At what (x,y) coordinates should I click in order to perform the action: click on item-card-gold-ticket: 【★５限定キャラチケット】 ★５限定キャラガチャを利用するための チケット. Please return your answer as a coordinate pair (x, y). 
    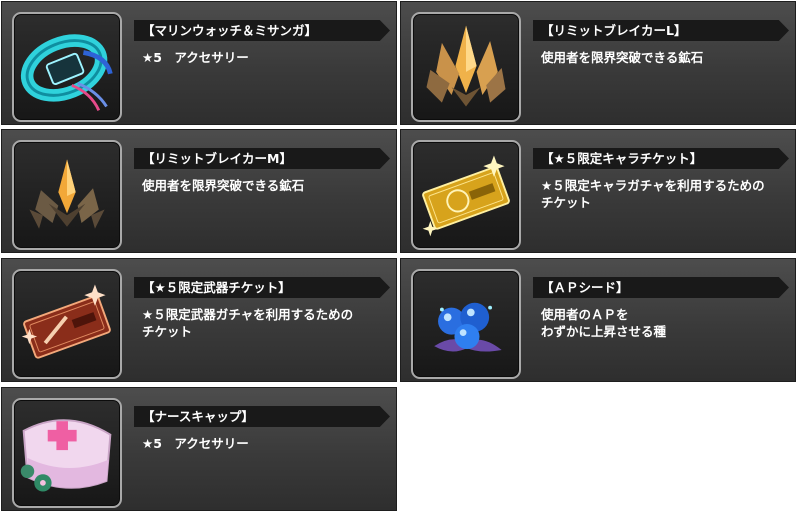
    Looking at the image, I should click on (598, 191).